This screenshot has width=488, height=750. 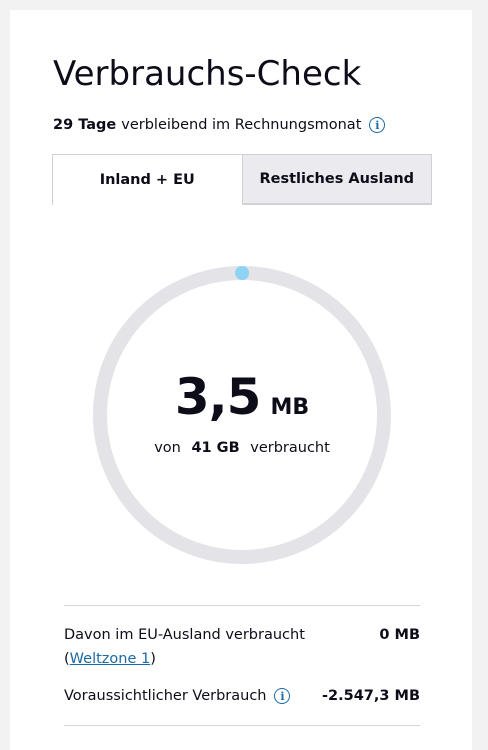 What do you see at coordinates (218, 397) in the screenshot?
I see `used-value: 3,5` at bounding box center [218, 397].